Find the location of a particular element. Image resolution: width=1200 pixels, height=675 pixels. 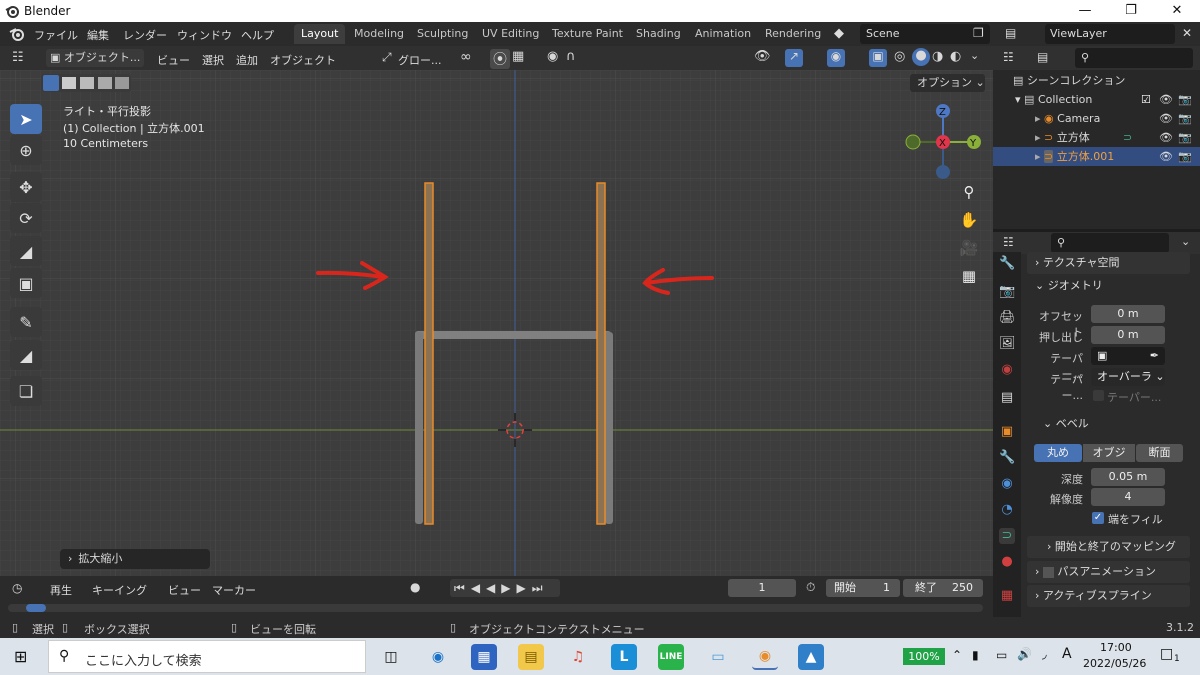

clock-time: 17:00 is located at coordinates (1116, 647).